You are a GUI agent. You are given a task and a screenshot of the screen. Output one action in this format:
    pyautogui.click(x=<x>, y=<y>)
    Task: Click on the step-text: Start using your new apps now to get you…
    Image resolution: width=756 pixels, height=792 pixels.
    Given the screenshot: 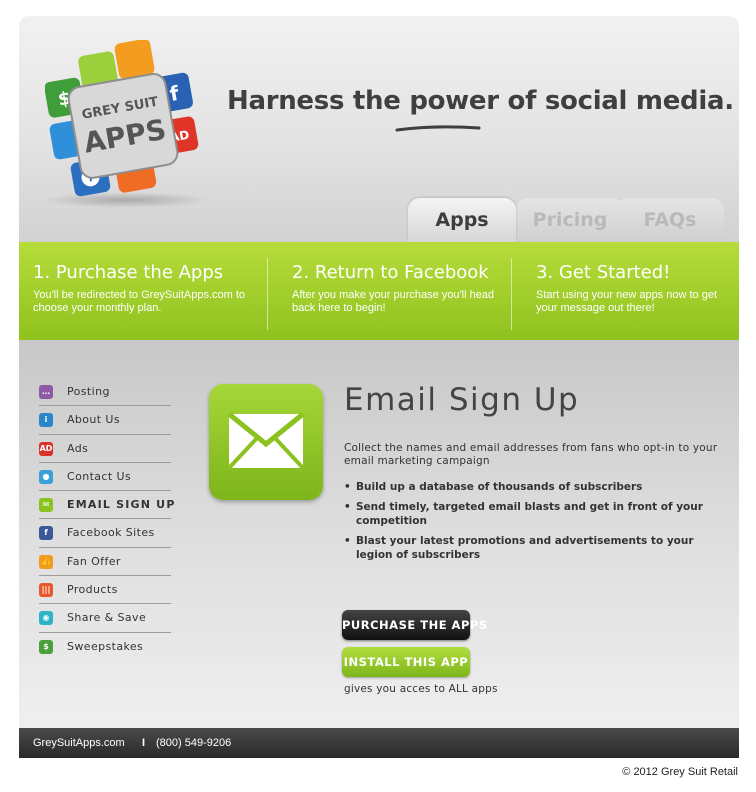 What is the action you would take?
    pyautogui.click(x=626, y=301)
    